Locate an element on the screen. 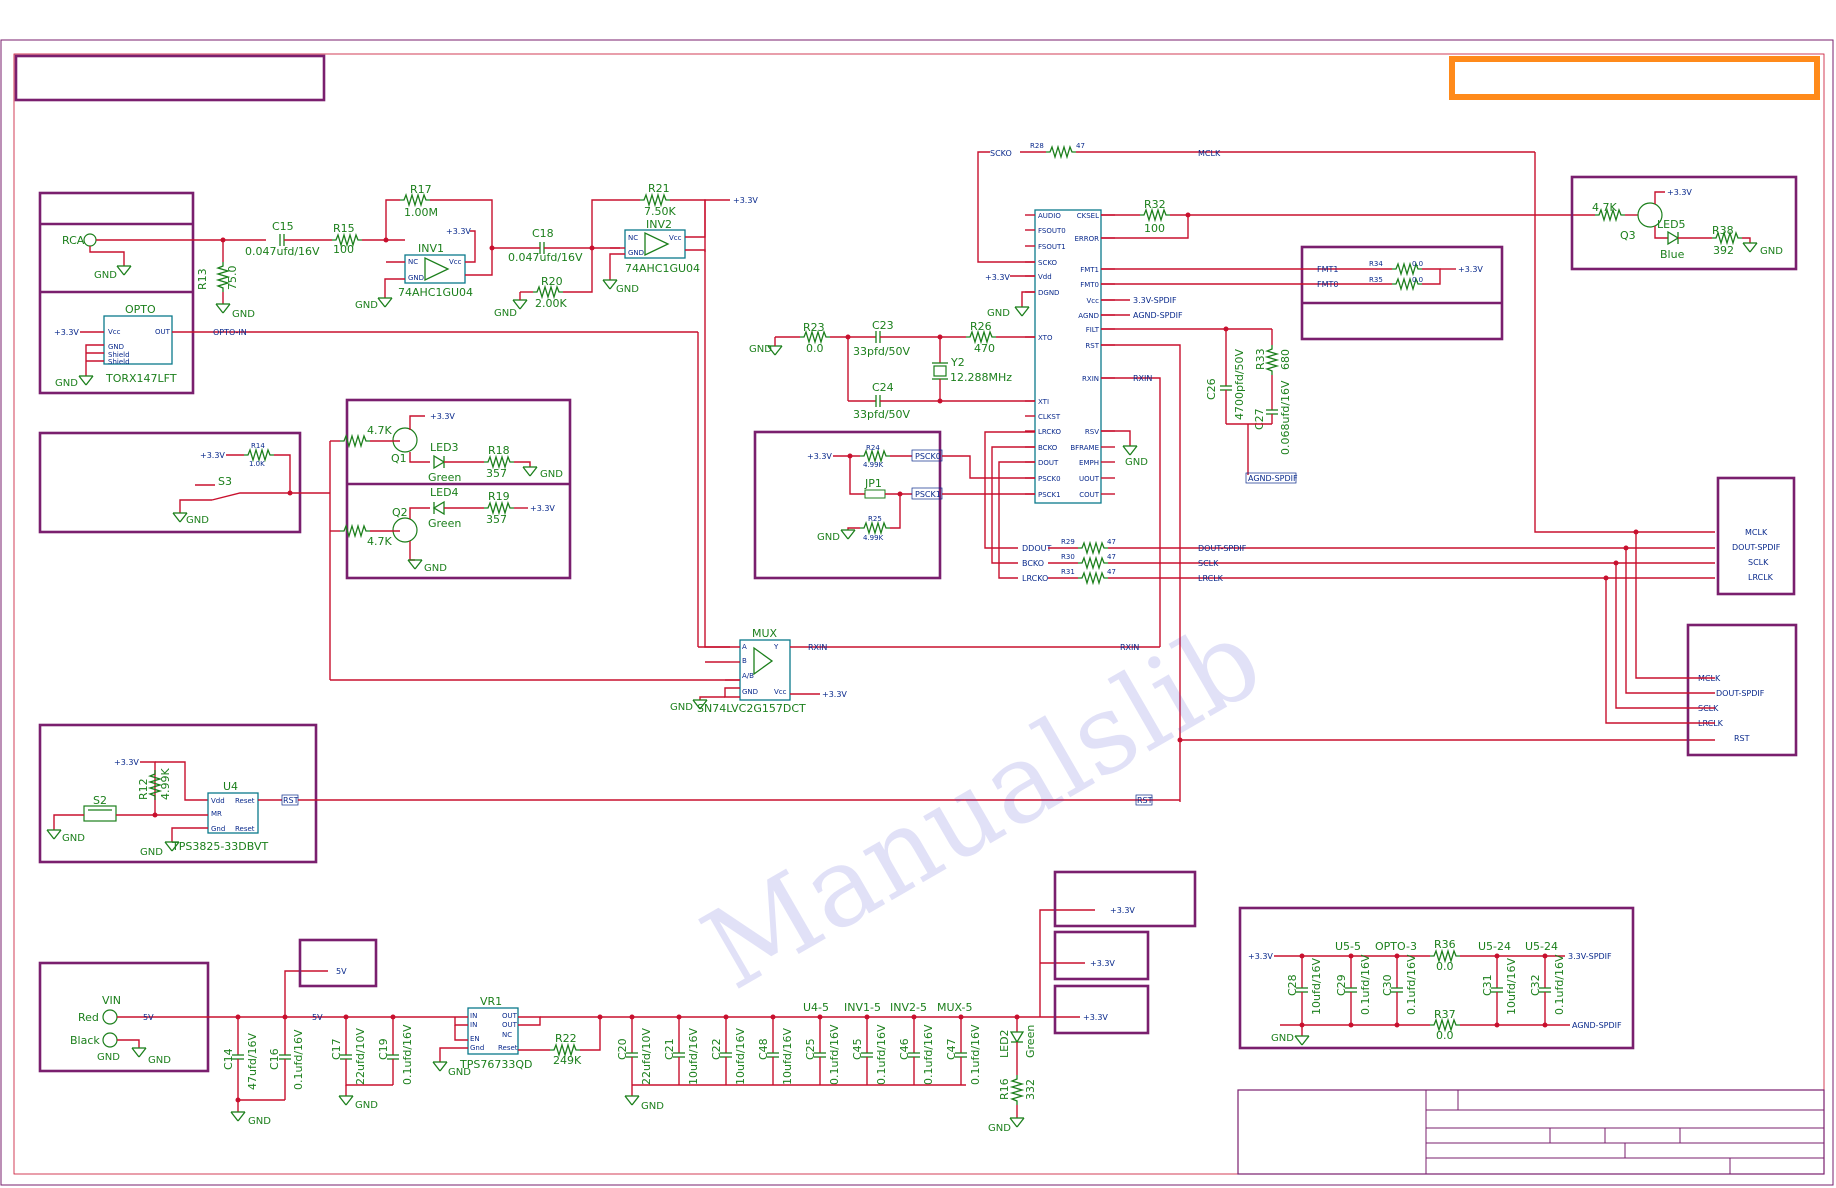 The height and width of the screenshot is (1188, 1836). fmt-block: FMT1 FMT0 R34 R35 0.0 0.0 +3.3V is located at coordinates (1302, 293).